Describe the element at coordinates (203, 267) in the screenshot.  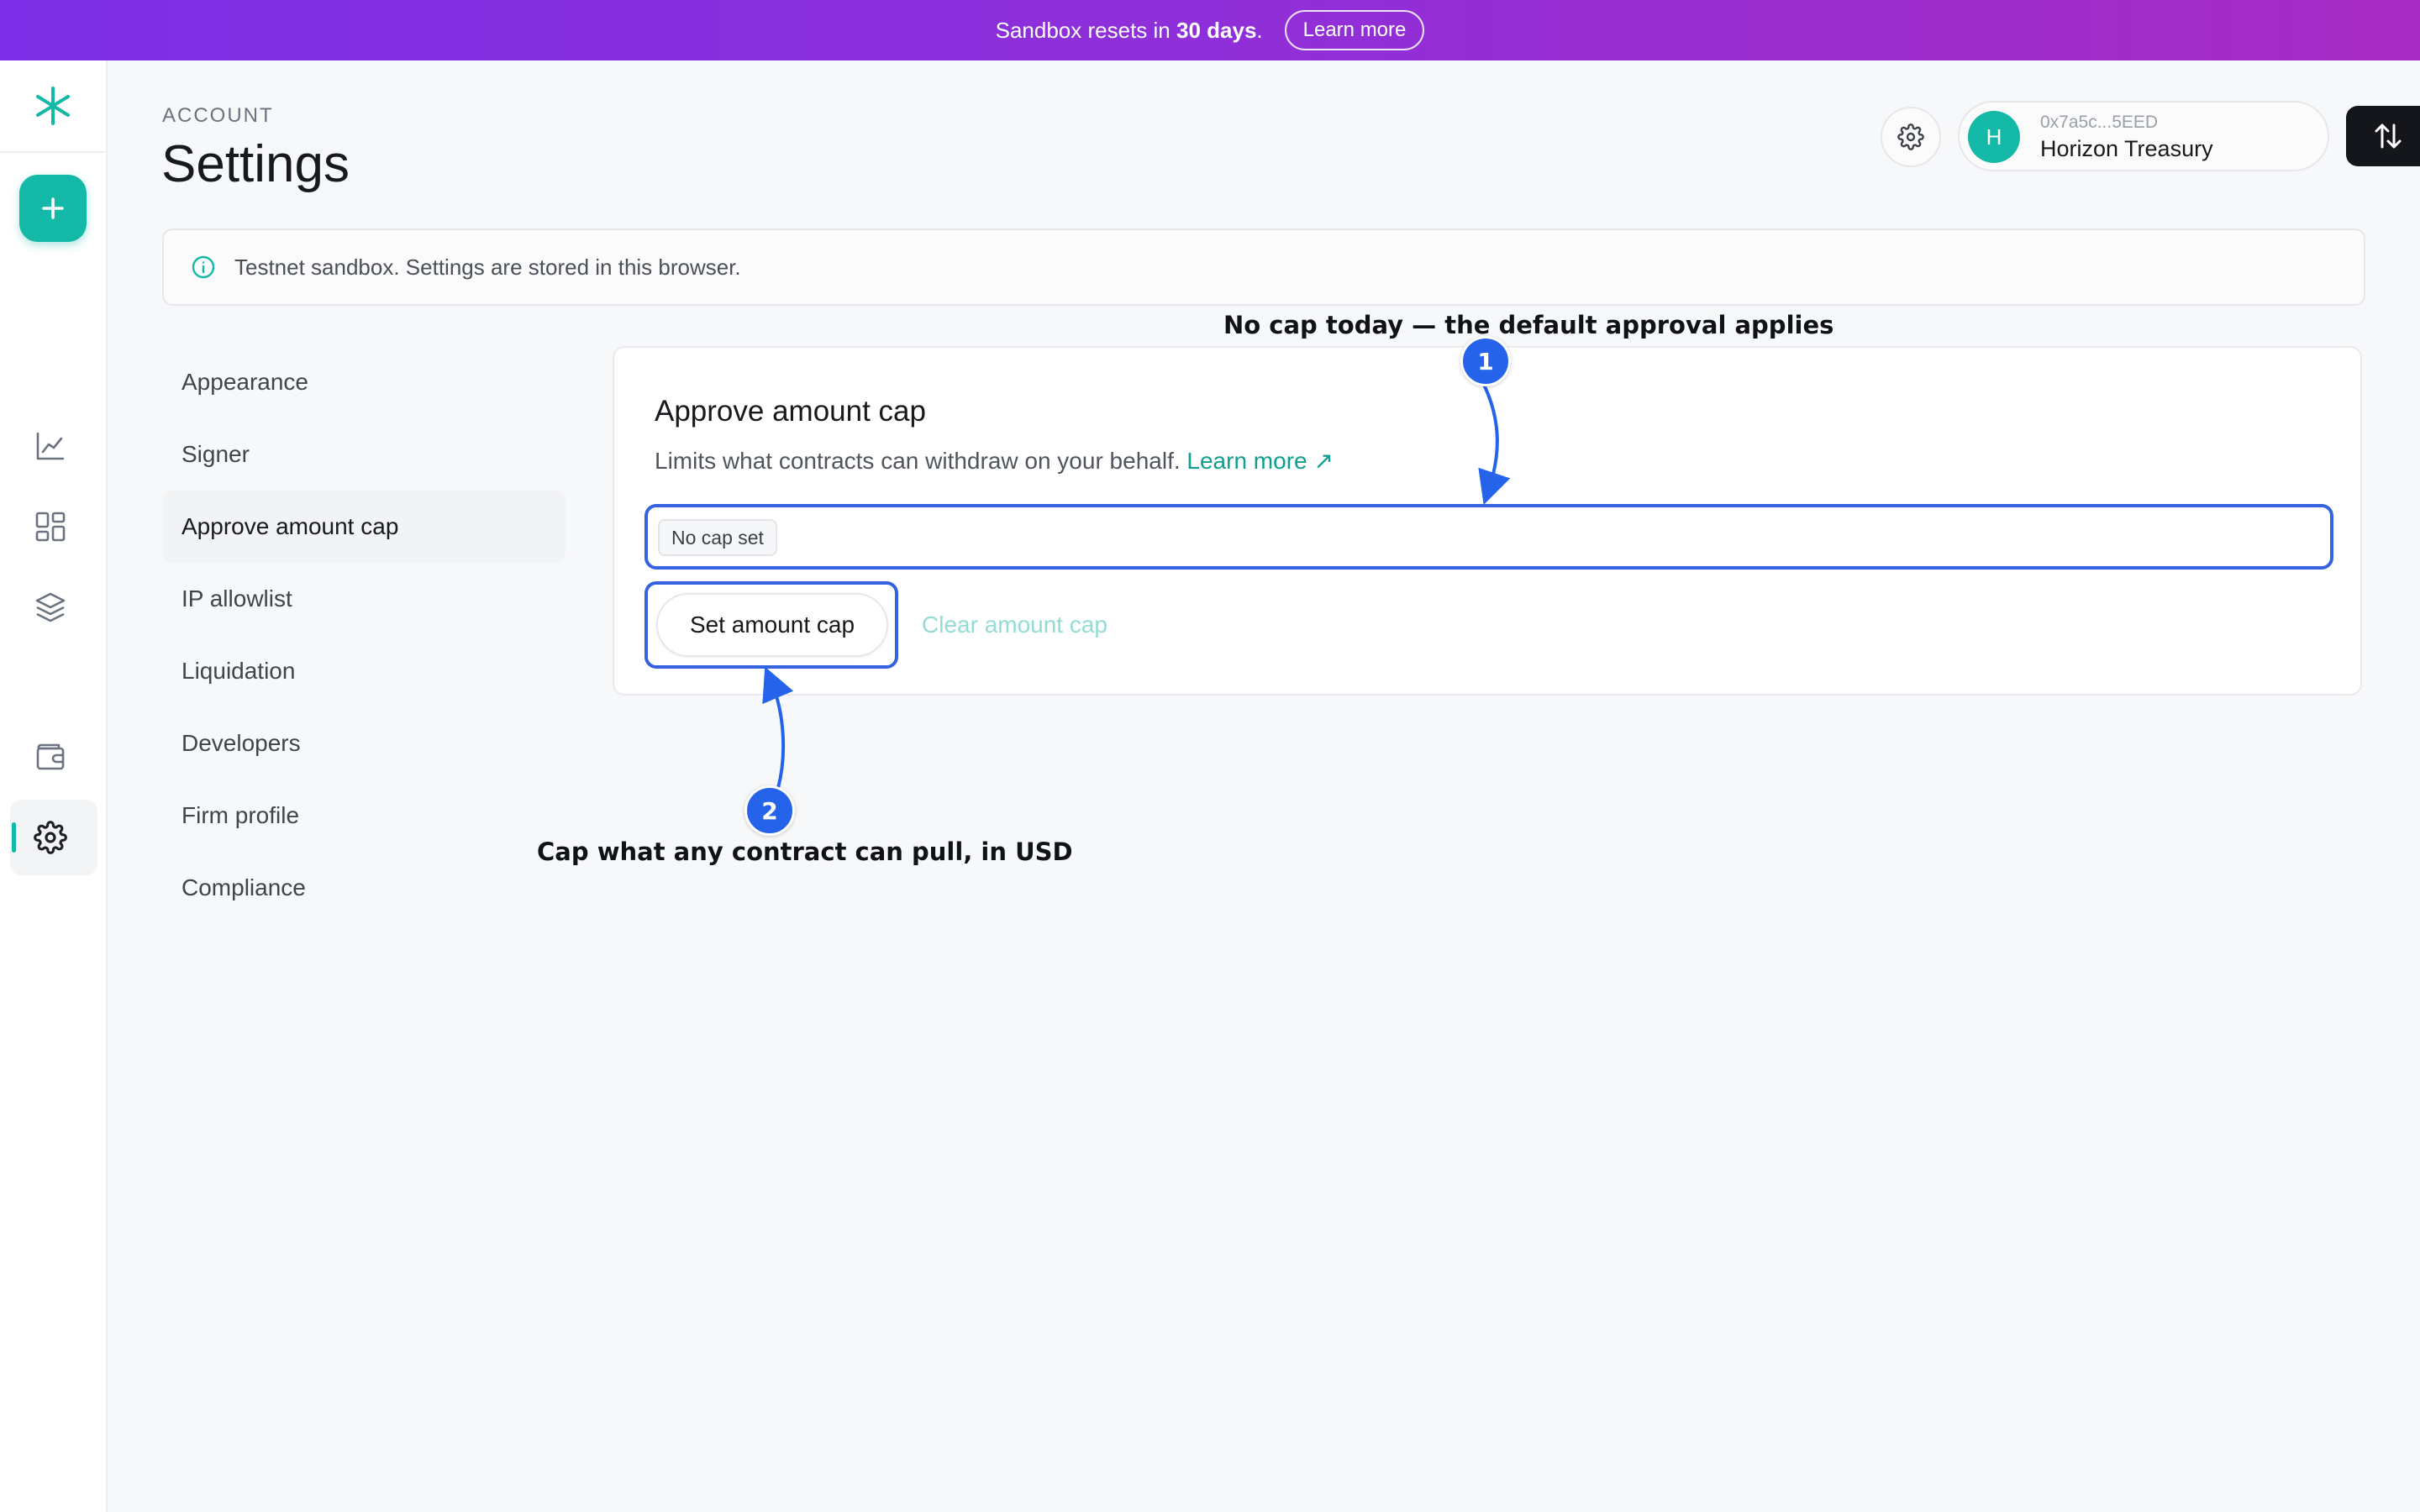
I see `info-icon` at that location.